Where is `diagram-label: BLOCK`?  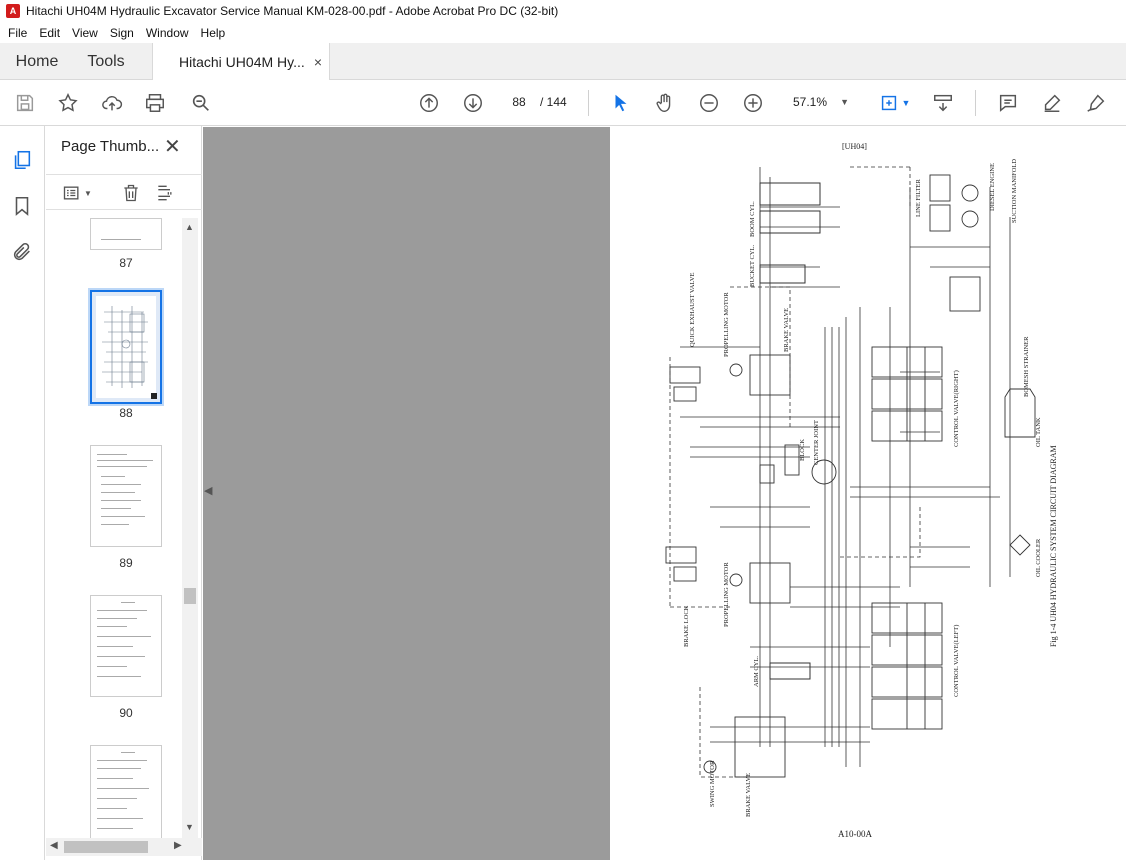 diagram-label: BLOCK is located at coordinates (802, 450).